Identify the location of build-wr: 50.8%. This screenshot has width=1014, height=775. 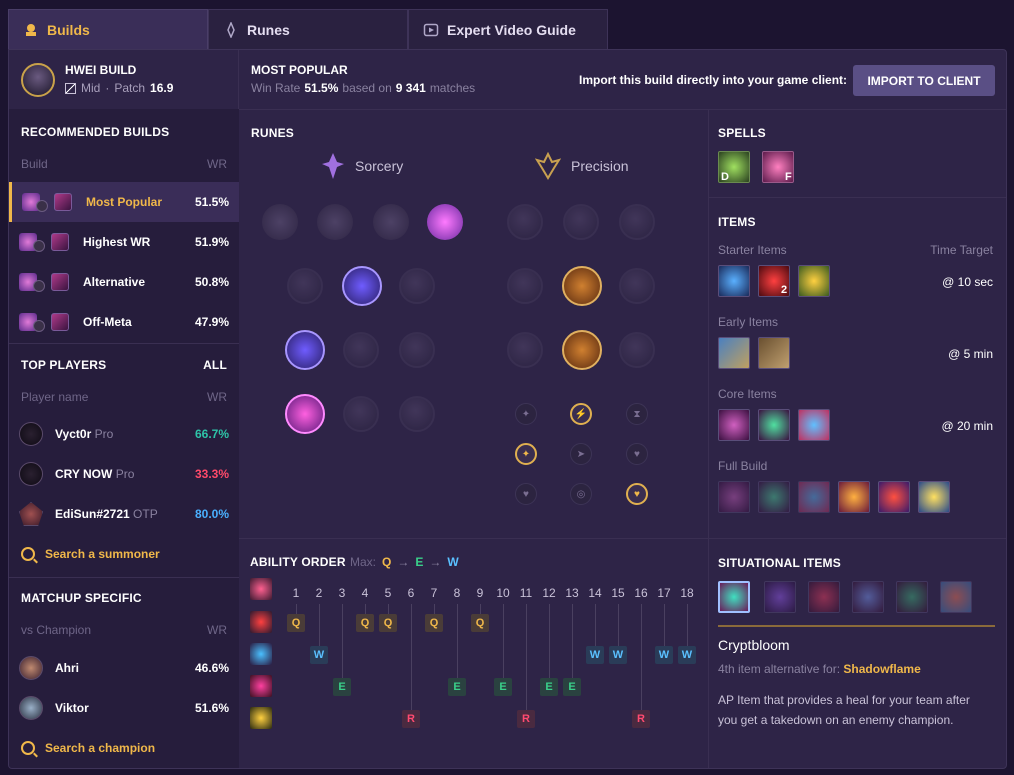
(211, 282).